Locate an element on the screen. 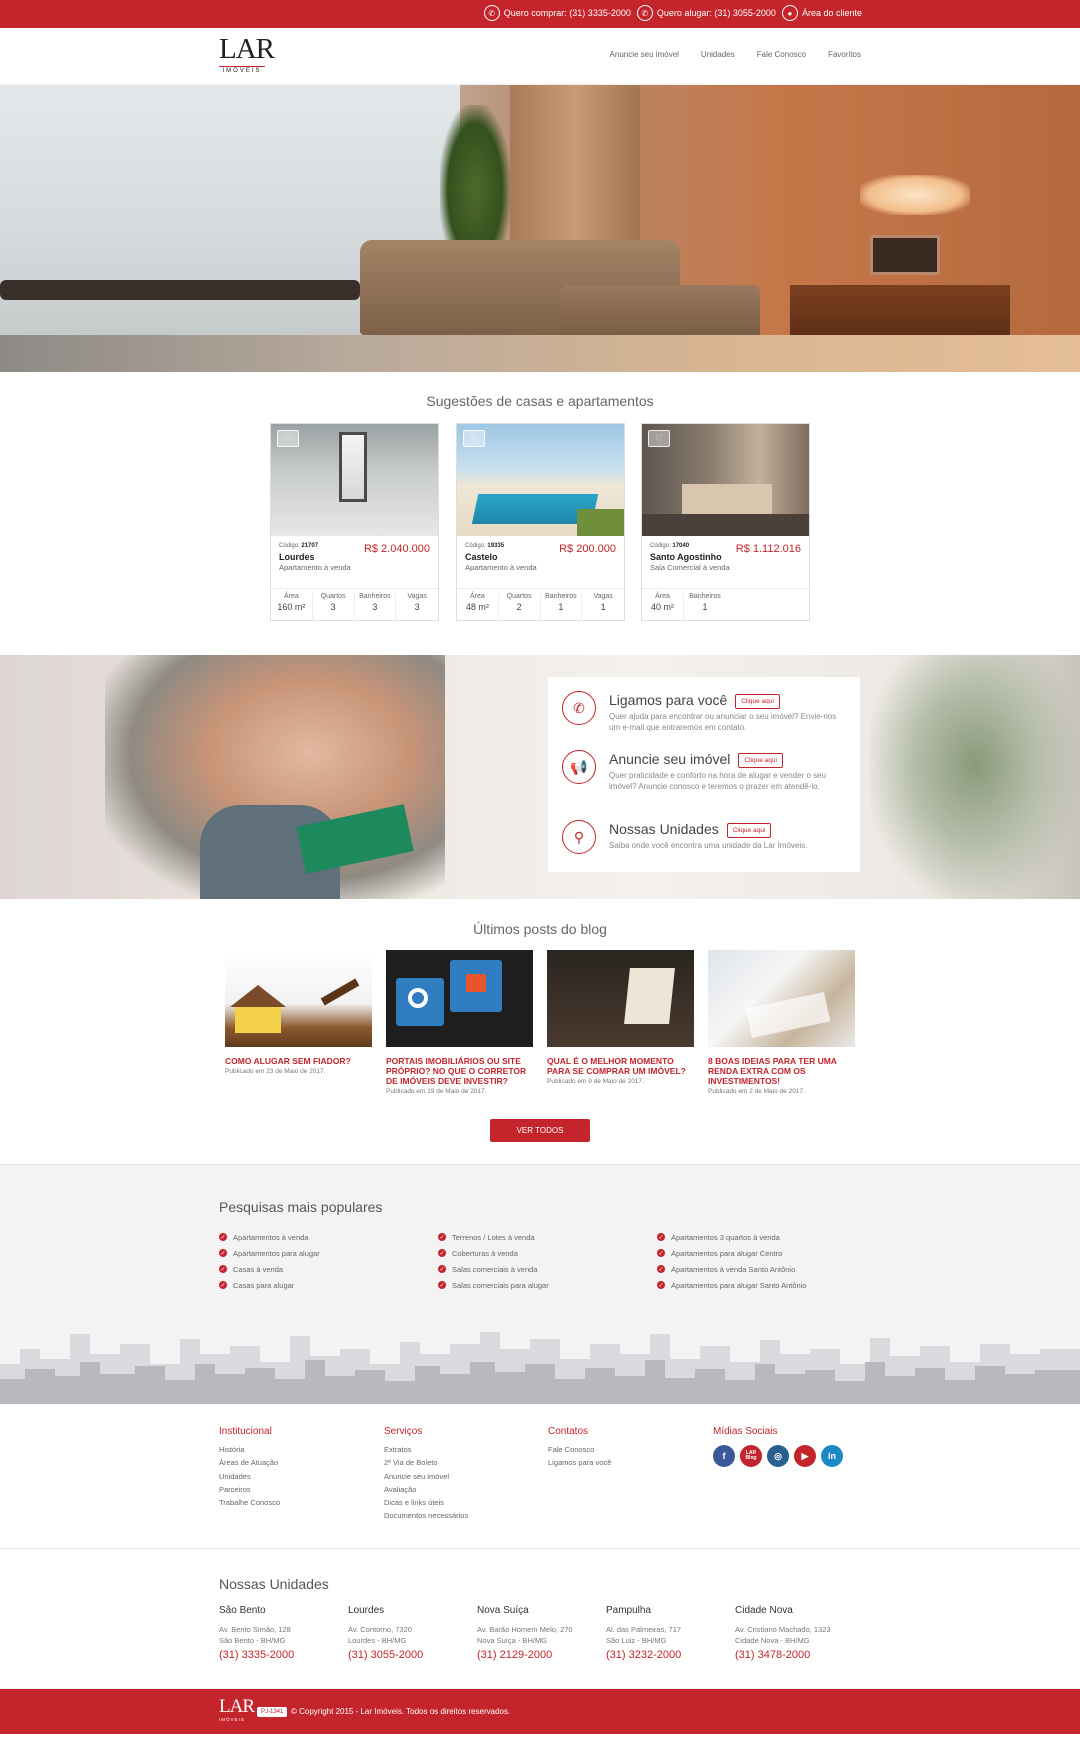 This screenshot has width=1080, height=1743. blog-title: Últimos posts do blog is located at coordinates (540, 929).